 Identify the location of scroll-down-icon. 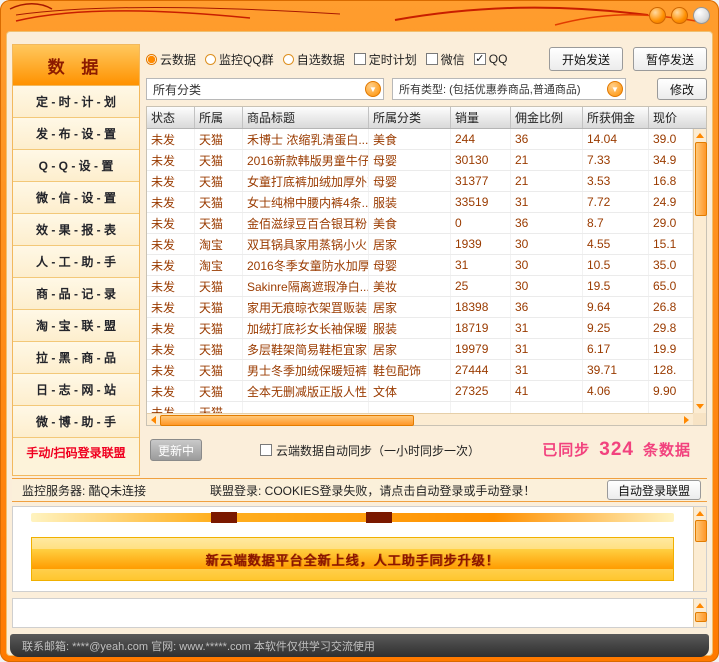
(700, 407).